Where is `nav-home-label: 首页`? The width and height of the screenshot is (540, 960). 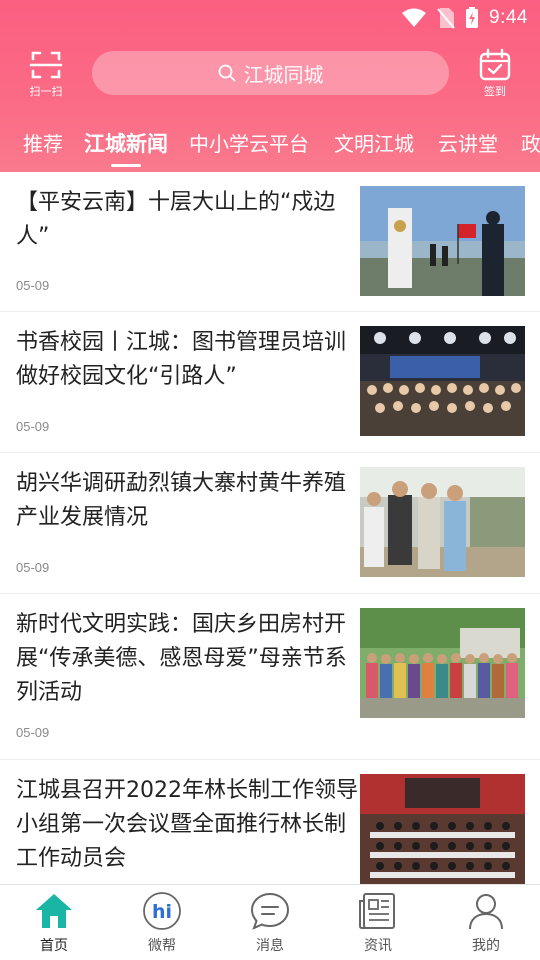
nav-home-label: 首页 is located at coordinates (54, 946).